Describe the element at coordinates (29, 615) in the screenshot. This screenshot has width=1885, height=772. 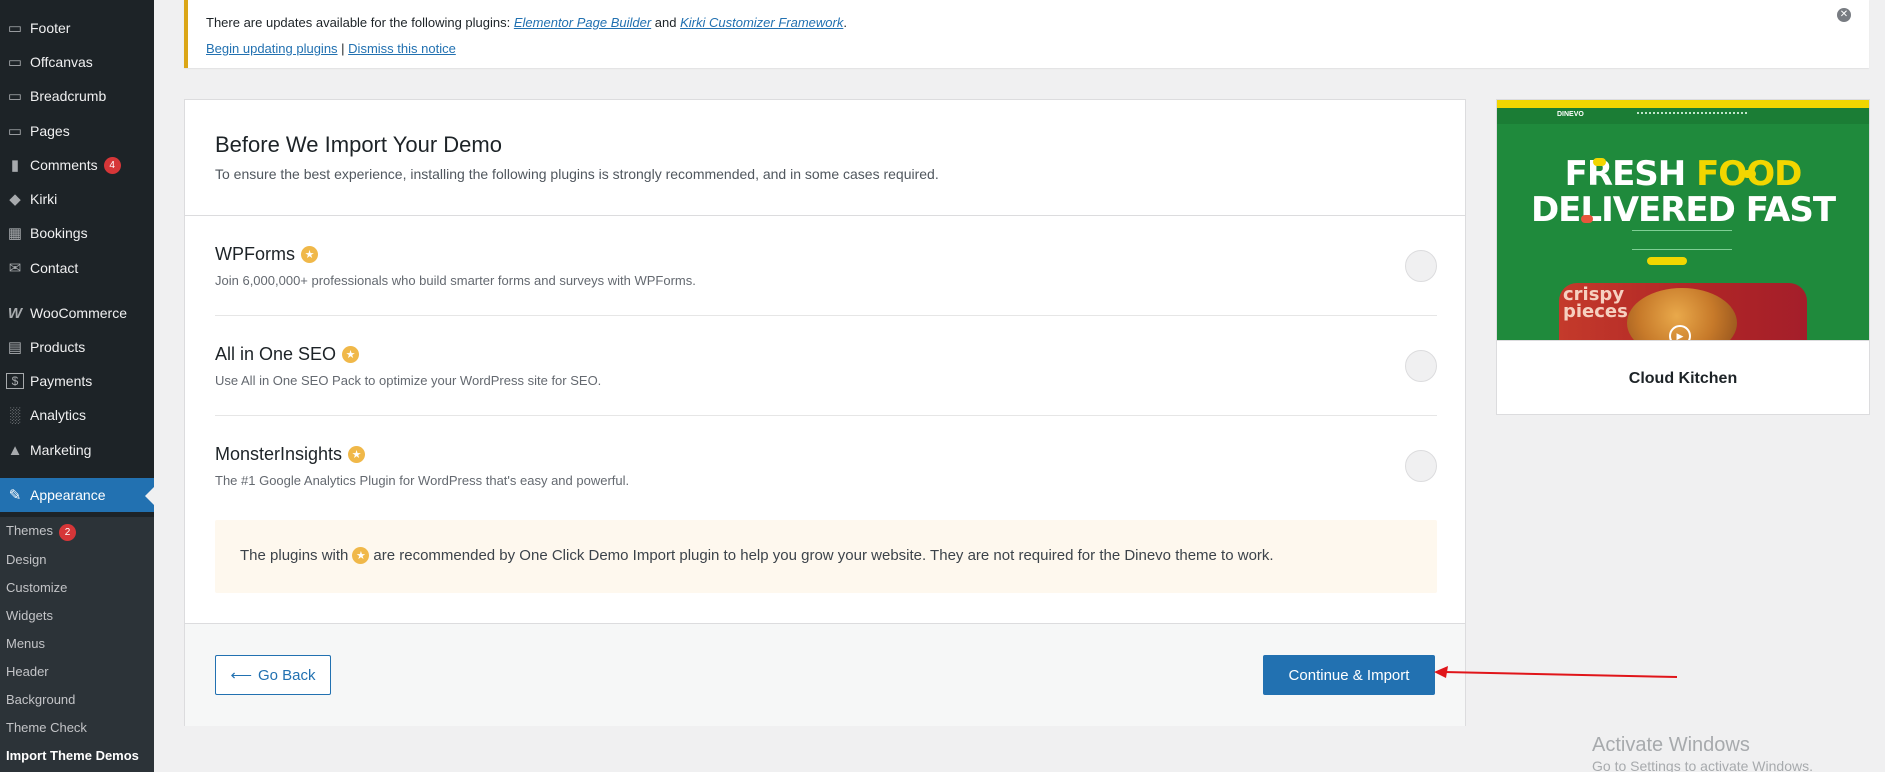
I see `submenu-item-widgets: Widgets` at that location.